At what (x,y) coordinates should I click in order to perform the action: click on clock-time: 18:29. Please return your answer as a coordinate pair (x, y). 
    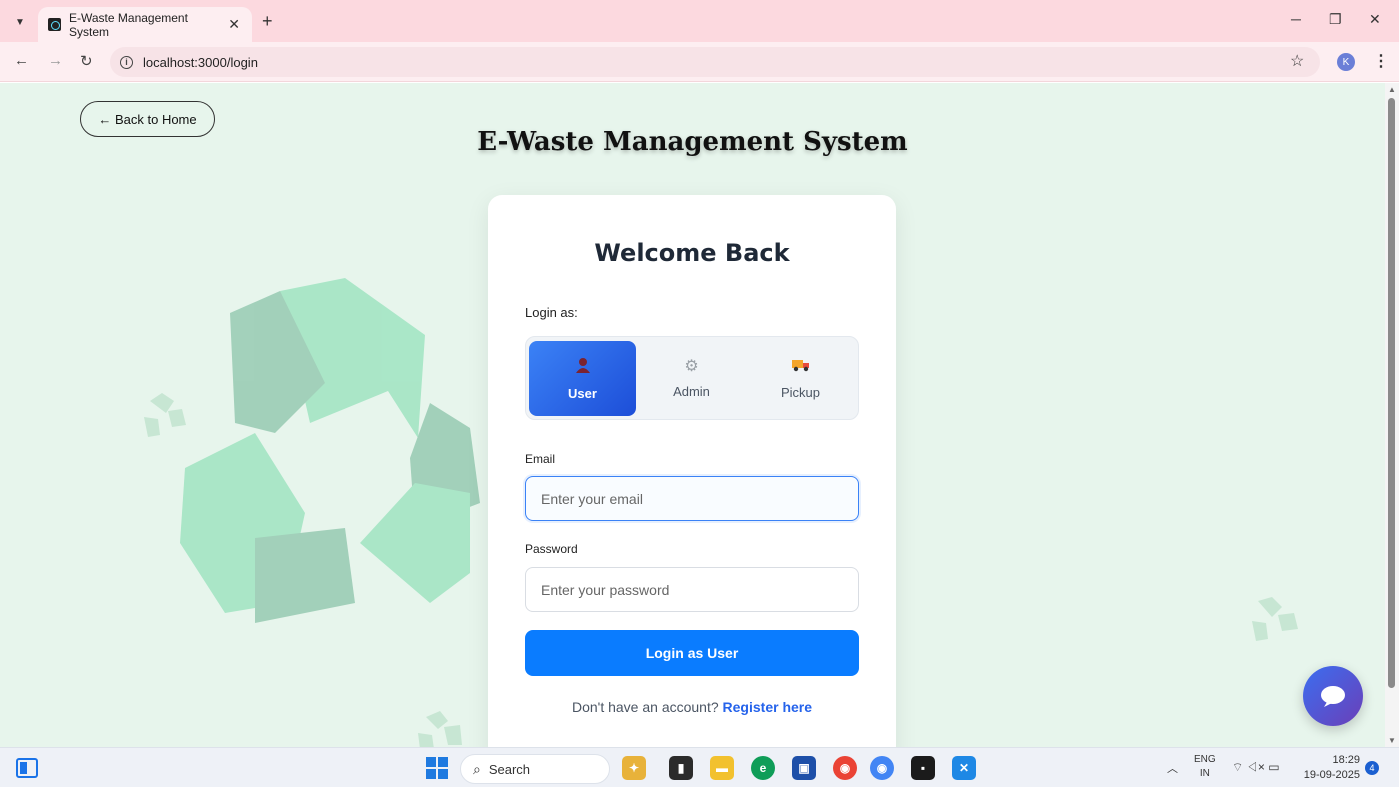
    Looking at the image, I should click on (1346, 760).